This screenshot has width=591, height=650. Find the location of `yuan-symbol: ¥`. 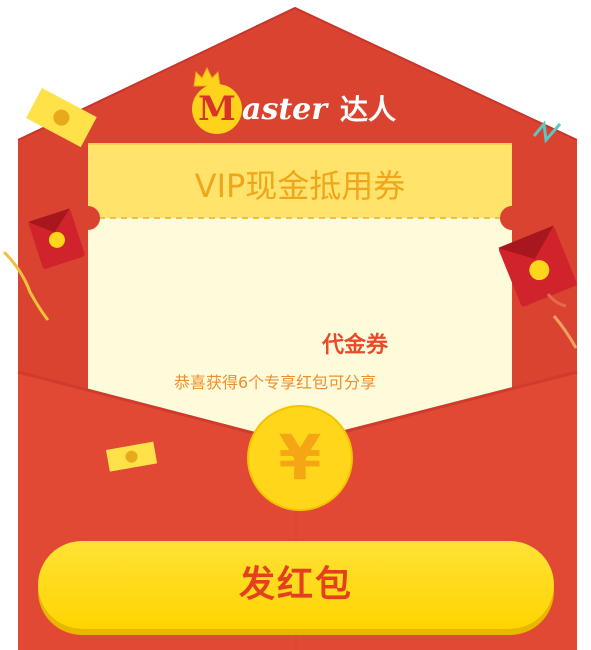

yuan-symbol: ¥ is located at coordinates (300, 457).